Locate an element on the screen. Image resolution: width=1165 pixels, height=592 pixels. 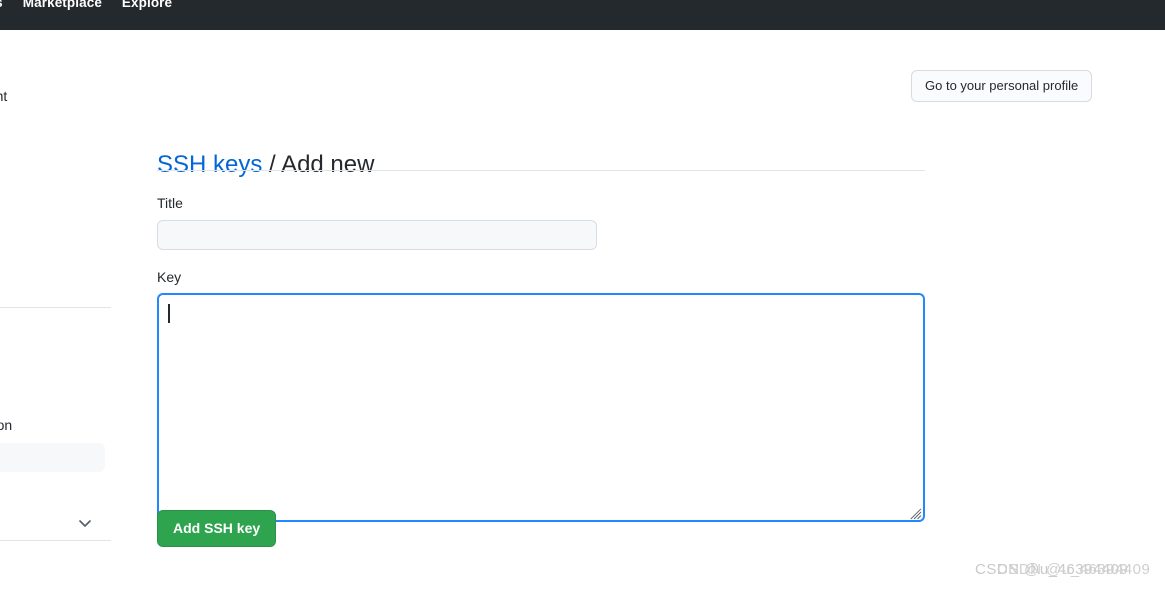
nav-link-explore: Explore is located at coordinates (147, 5).